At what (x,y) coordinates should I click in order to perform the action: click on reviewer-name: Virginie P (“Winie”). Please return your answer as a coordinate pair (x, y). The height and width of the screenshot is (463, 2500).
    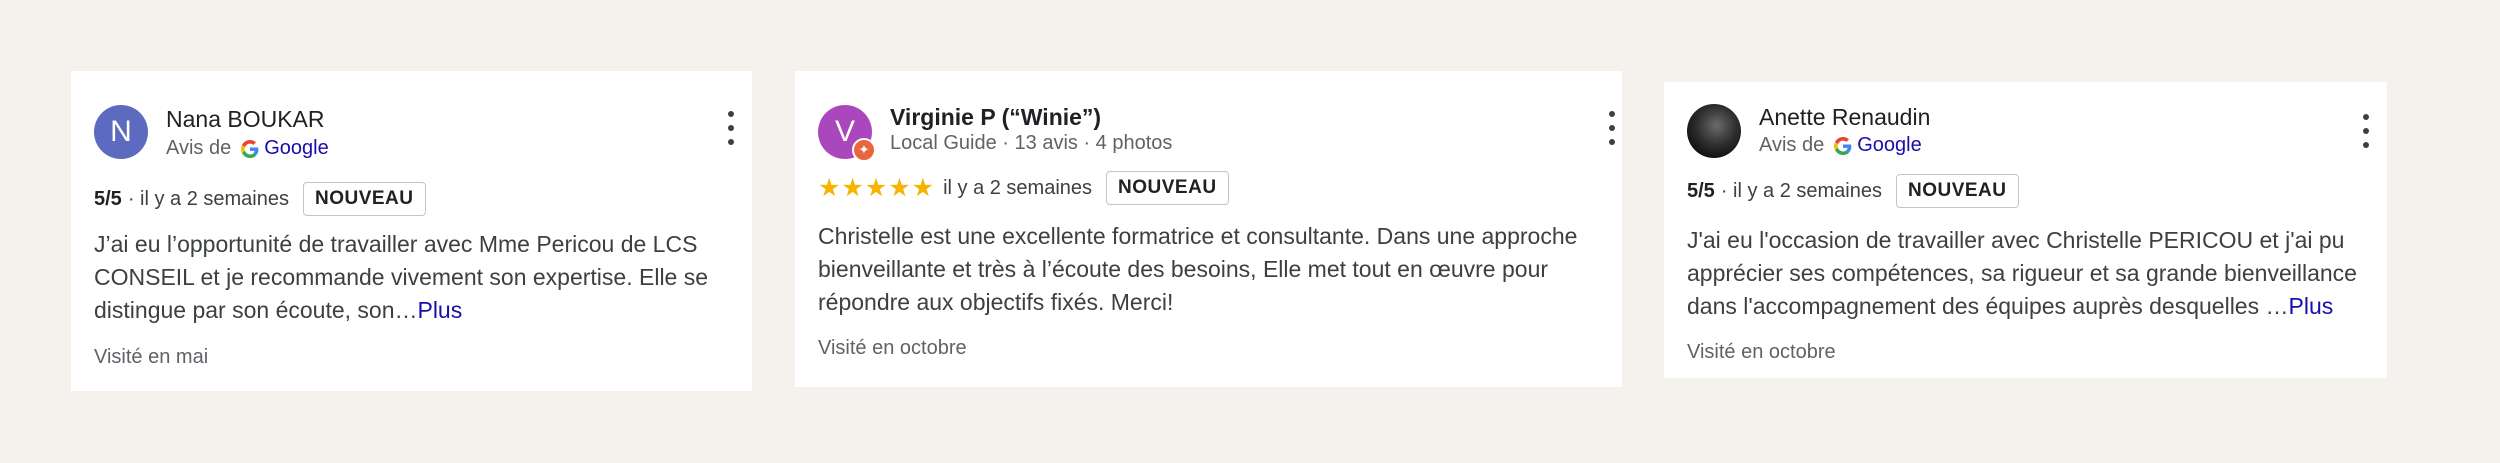
    Looking at the image, I should click on (995, 117).